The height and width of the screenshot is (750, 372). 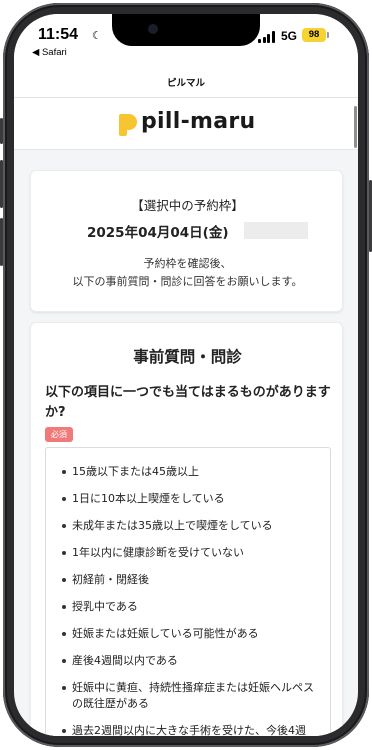 What do you see at coordinates (198, 121) in the screenshot?
I see `brand-logo-text: pill-maru` at bounding box center [198, 121].